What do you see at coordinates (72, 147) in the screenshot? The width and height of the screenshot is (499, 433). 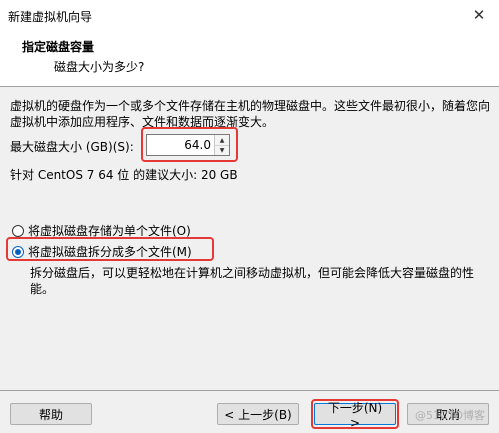 I see `disk-size-label: 最大磁盘大小 (GB)(S):` at bounding box center [72, 147].